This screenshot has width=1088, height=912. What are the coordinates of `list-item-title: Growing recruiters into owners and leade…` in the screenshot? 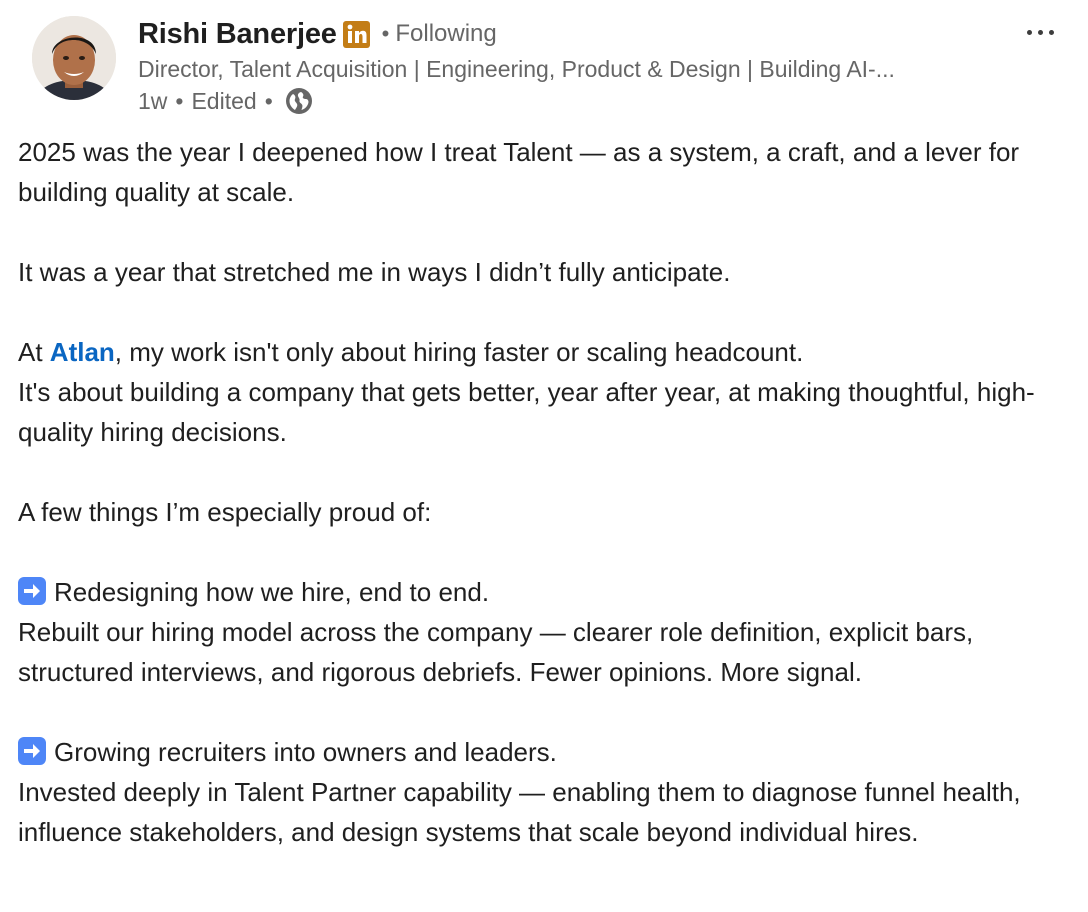 It's located at (305, 752).